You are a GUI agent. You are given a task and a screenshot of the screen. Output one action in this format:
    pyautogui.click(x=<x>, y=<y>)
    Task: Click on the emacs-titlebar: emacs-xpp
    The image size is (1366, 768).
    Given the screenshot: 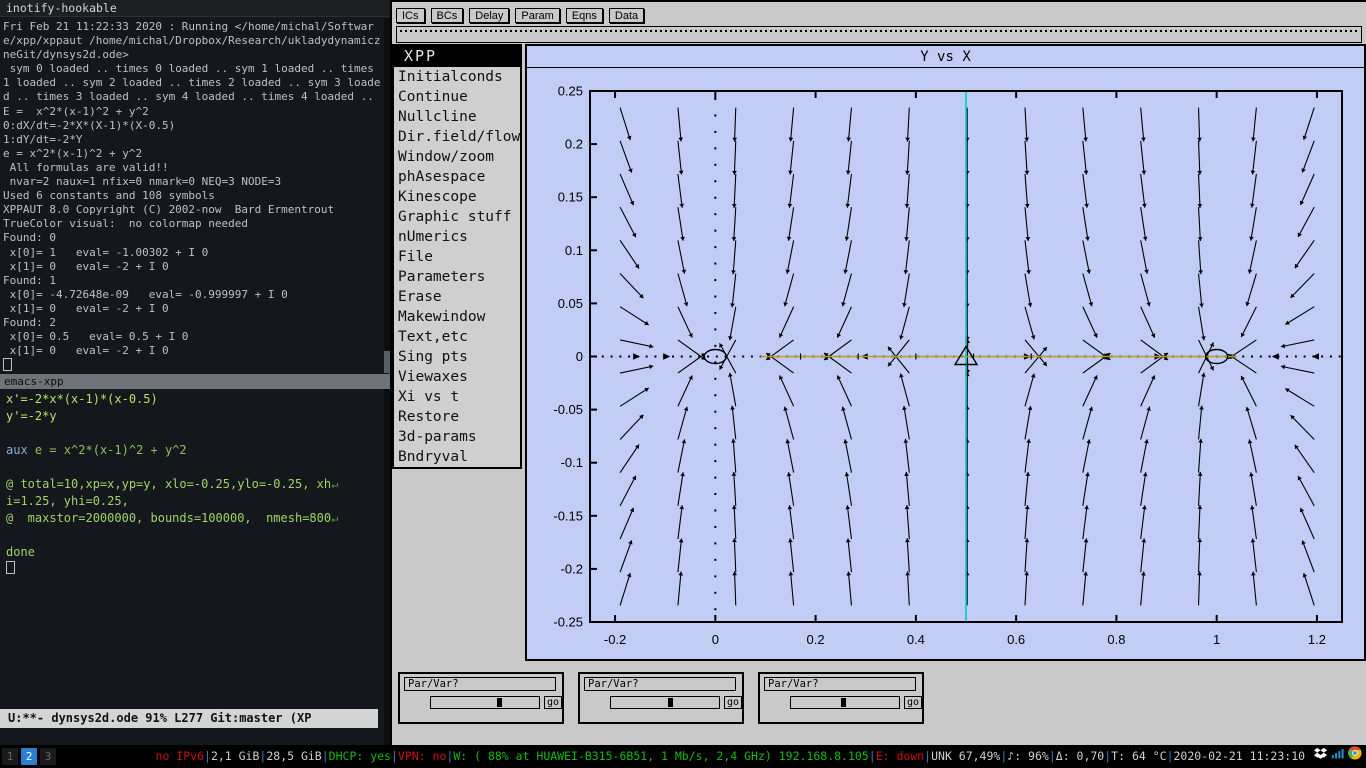 What is the action you would take?
    pyautogui.click(x=195, y=381)
    